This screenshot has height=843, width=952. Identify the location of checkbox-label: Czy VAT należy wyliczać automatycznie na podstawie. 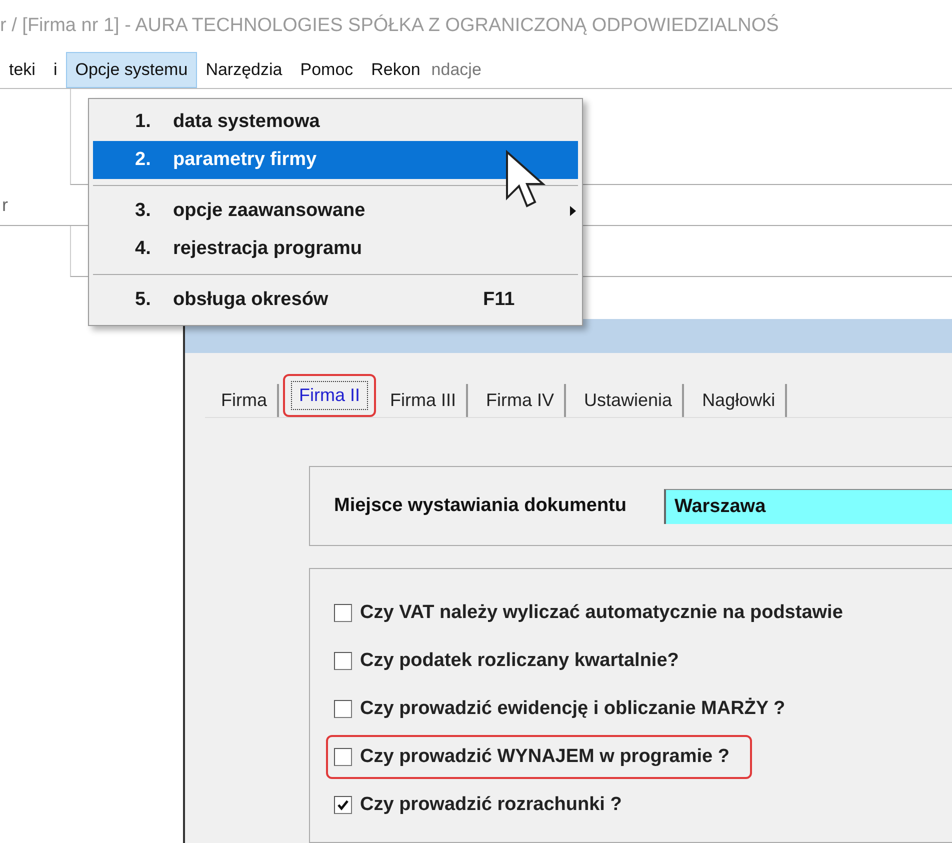
(601, 613).